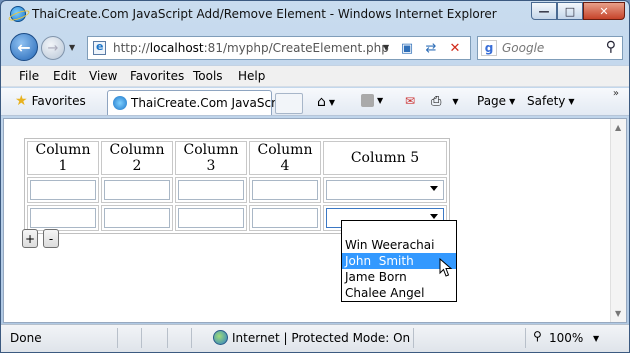  Describe the element at coordinates (407, 48) in the screenshot. I see `compatibility-view-icon: ▣` at that location.